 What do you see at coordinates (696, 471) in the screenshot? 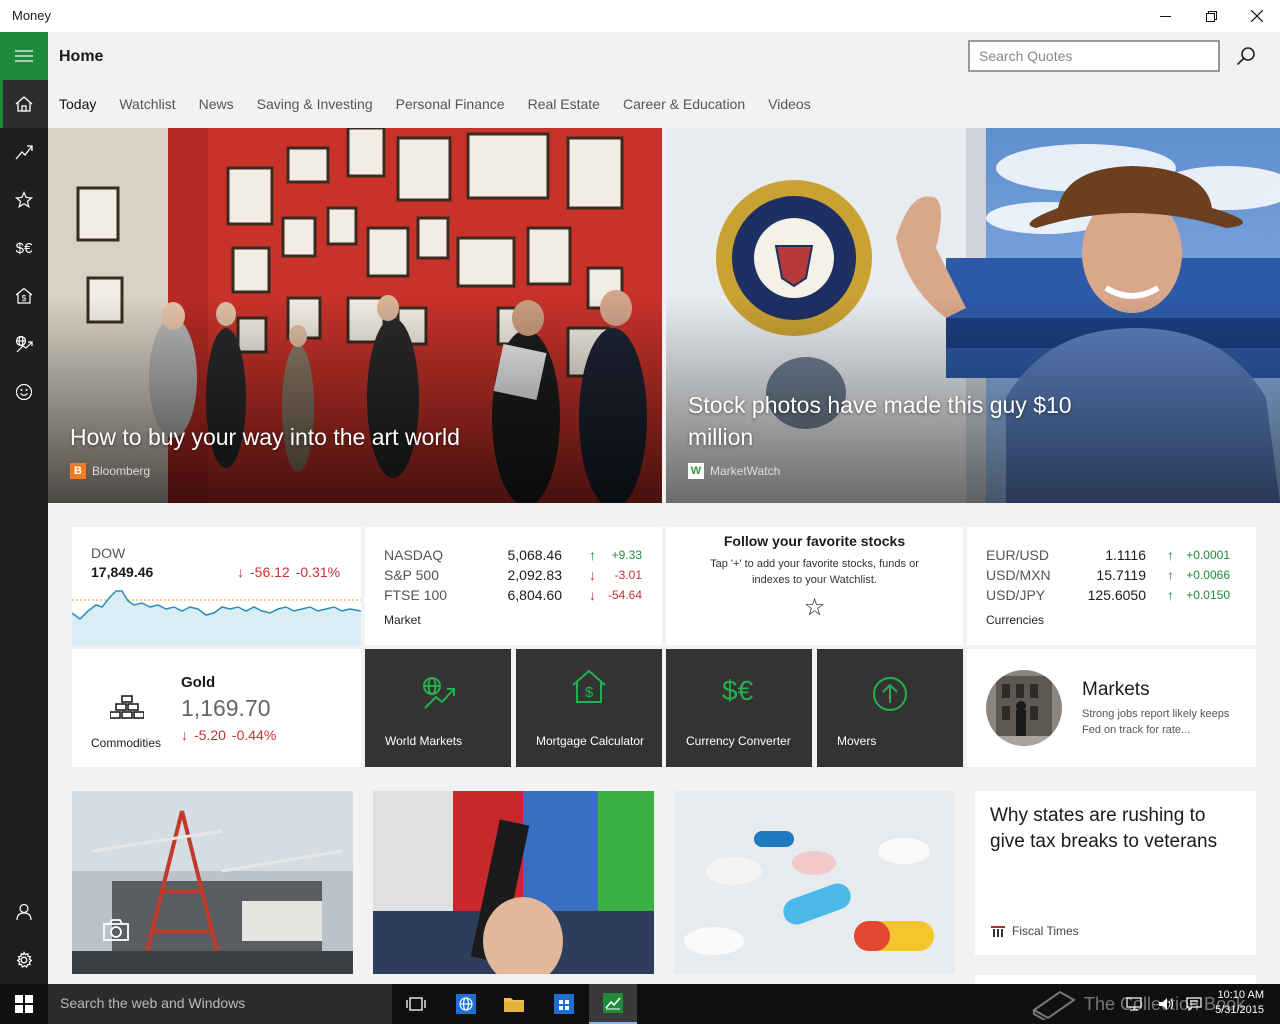
I see `marketwatch-logo-icon: W` at bounding box center [696, 471].